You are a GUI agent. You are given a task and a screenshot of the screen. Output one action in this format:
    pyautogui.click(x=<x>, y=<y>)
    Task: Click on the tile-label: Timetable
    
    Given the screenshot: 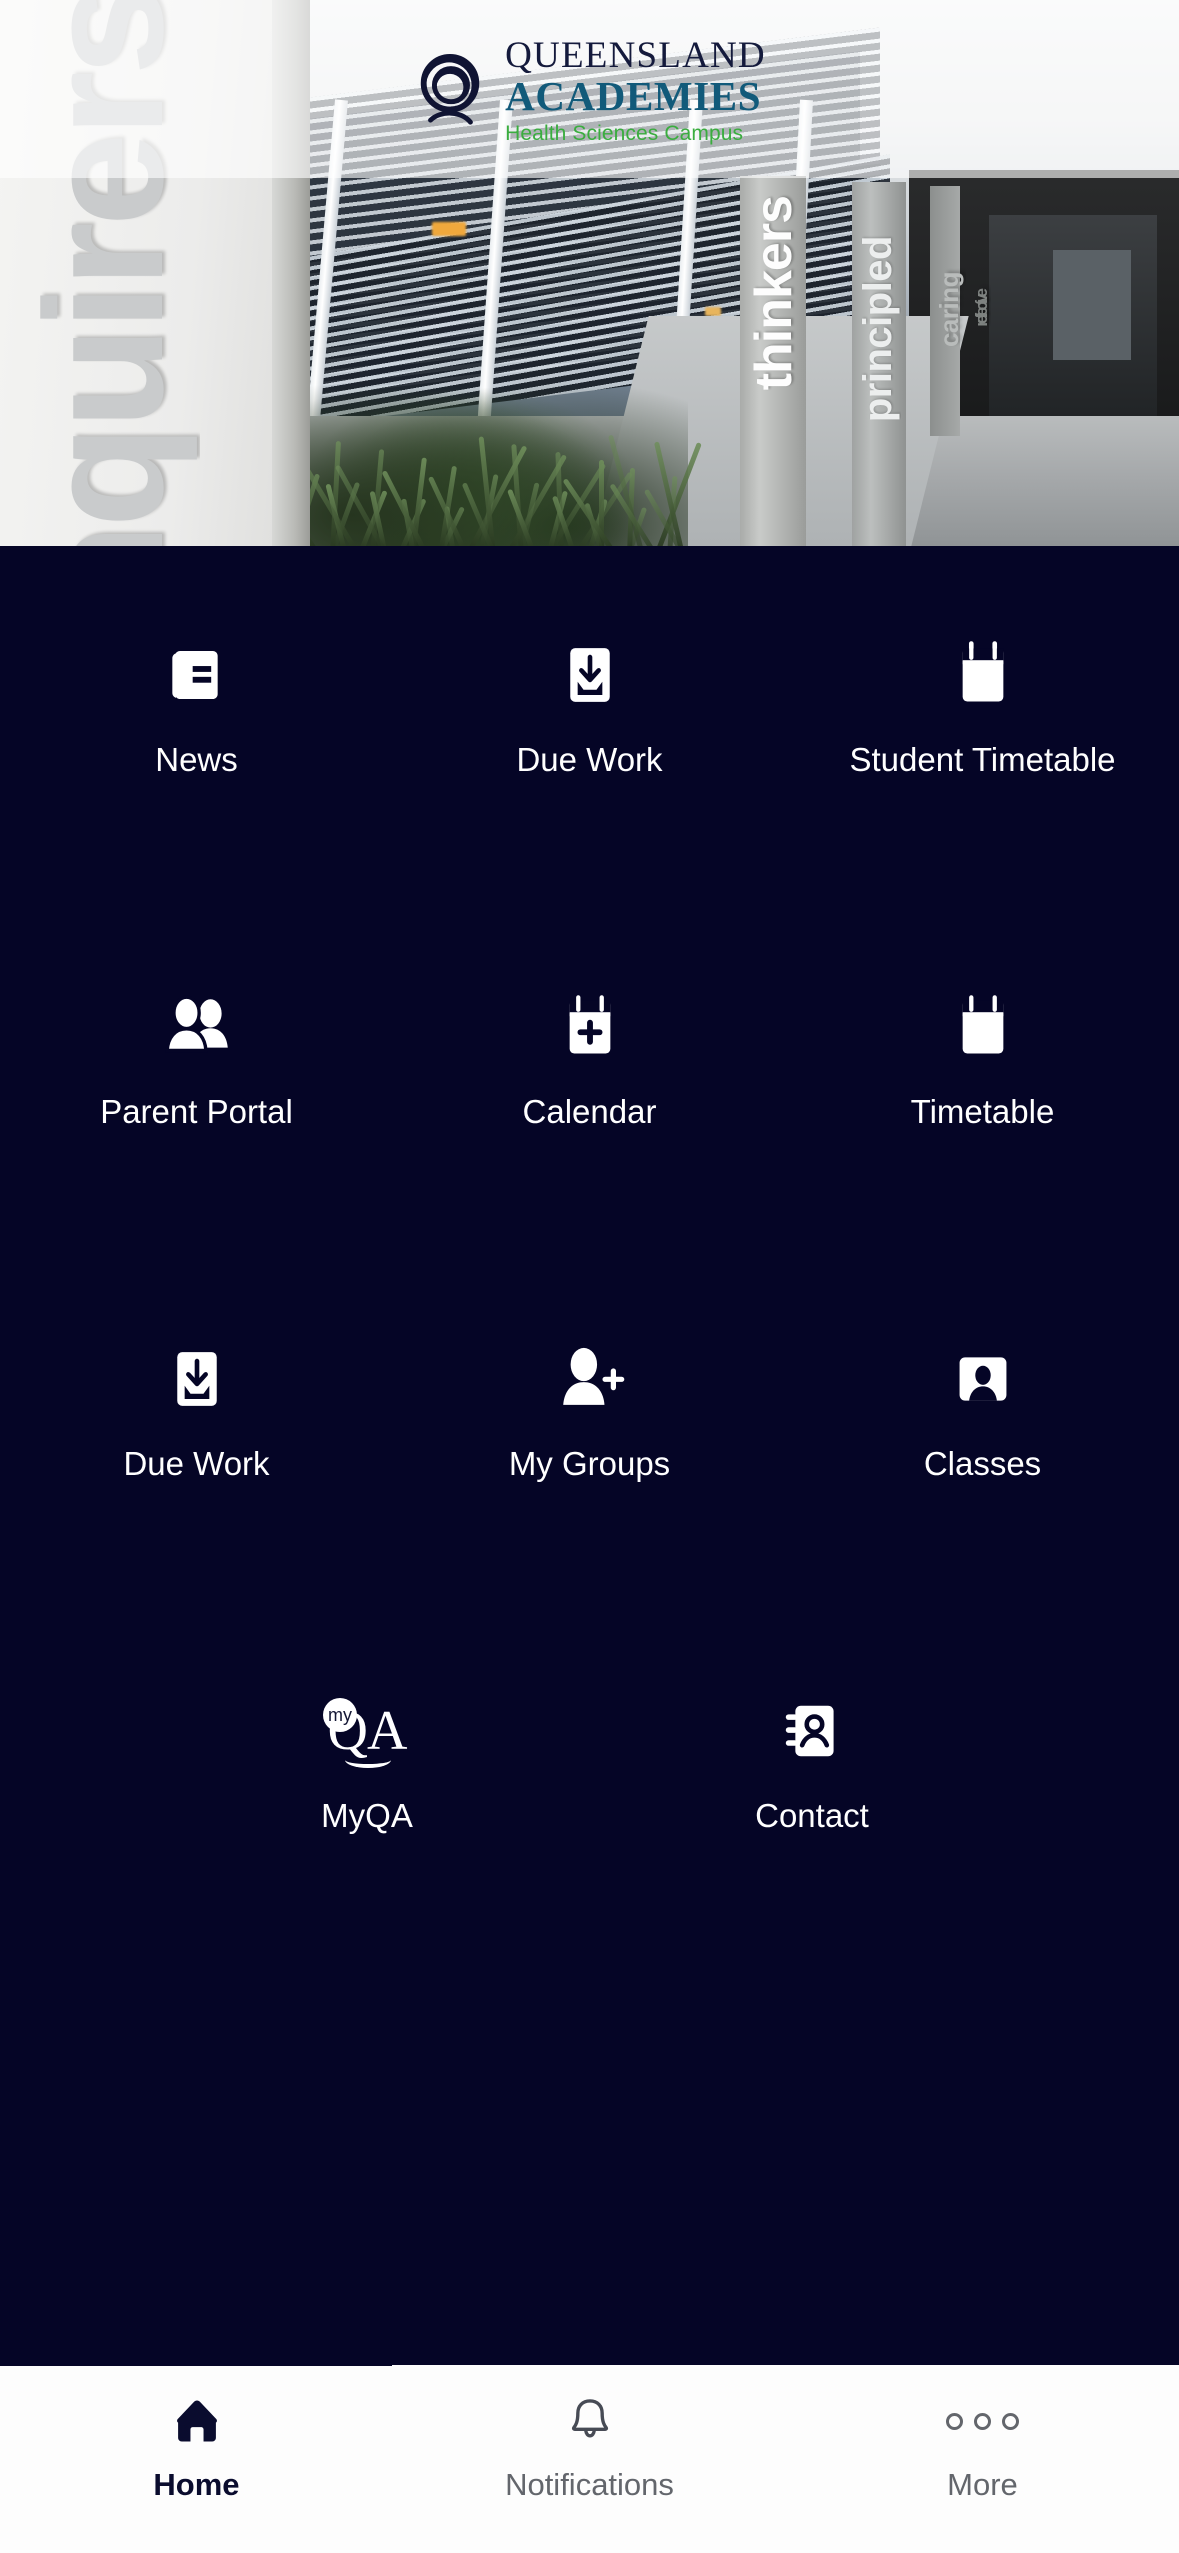 What is the action you would take?
    pyautogui.click(x=982, y=1111)
    